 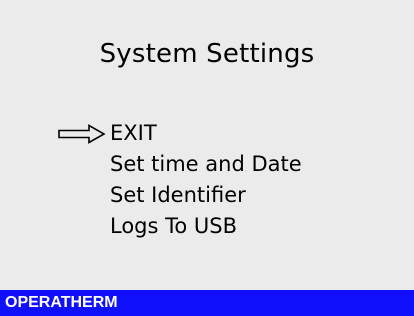 I want to click on right-arrow-outline-icon, so click(x=82, y=134).